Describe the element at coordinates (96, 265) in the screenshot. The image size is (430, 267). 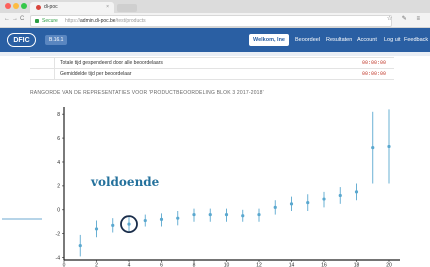
I see `x-tick-label: 2` at that location.